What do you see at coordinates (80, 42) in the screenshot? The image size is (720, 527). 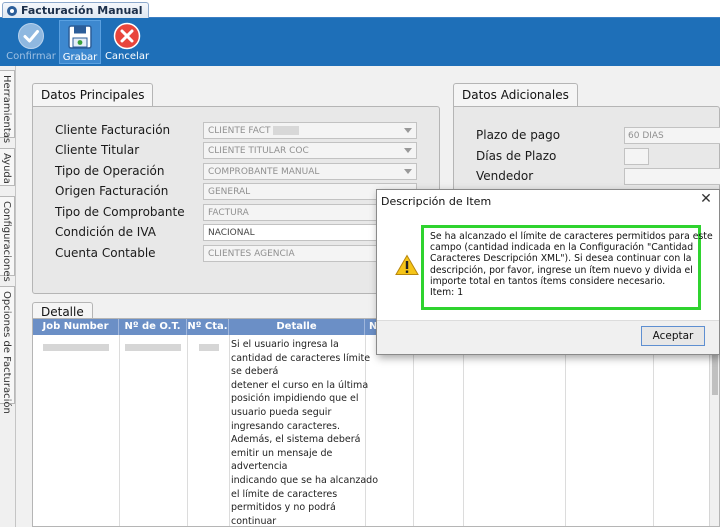 I see `save-button: Grabar` at bounding box center [80, 42].